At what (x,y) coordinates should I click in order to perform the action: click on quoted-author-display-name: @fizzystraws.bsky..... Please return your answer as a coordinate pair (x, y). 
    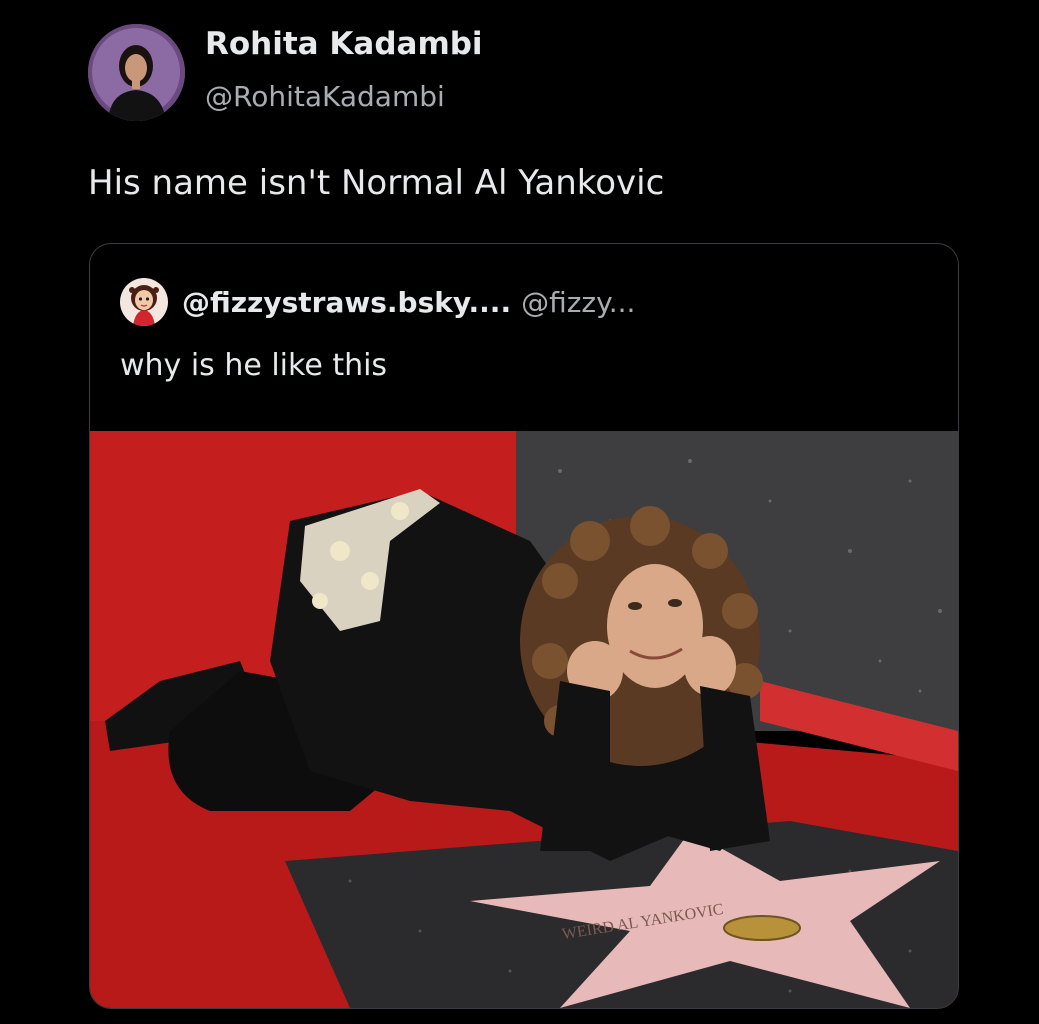
    Looking at the image, I should click on (346, 302).